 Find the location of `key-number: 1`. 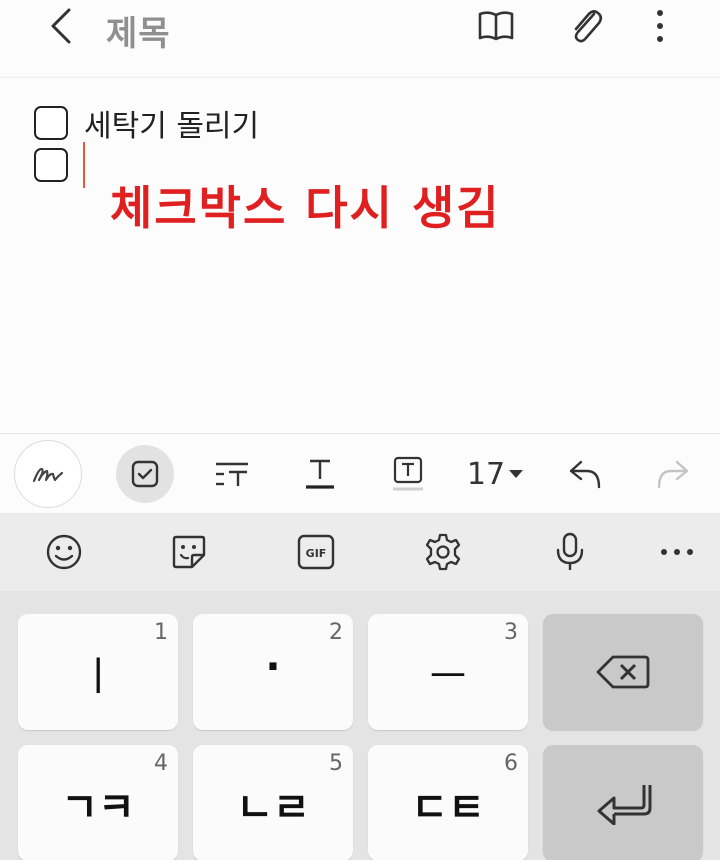

key-number: 1 is located at coordinates (161, 632).